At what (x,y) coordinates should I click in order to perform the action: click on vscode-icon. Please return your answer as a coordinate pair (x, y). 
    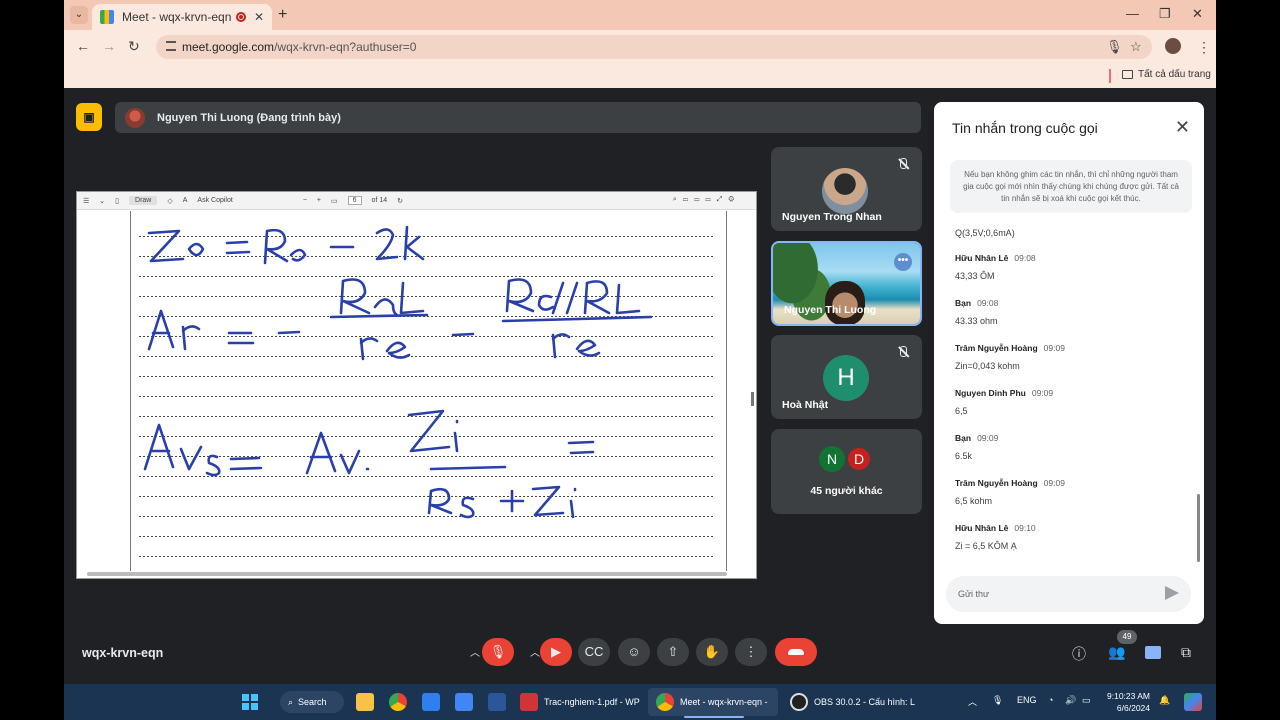
    Looking at the image, I should click on (431, 702).